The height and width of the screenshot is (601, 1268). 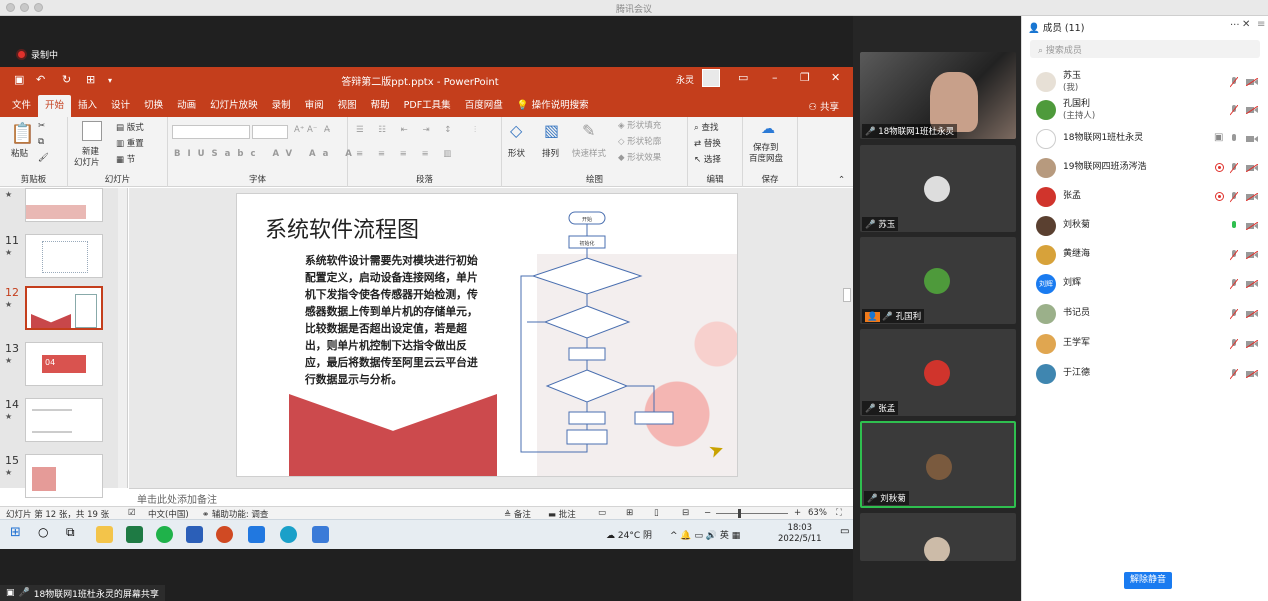 What do you see at coordinates (551, 130) in the screenshot?
I see `arrange-icon: ▧` at bounding box center [551, 130].